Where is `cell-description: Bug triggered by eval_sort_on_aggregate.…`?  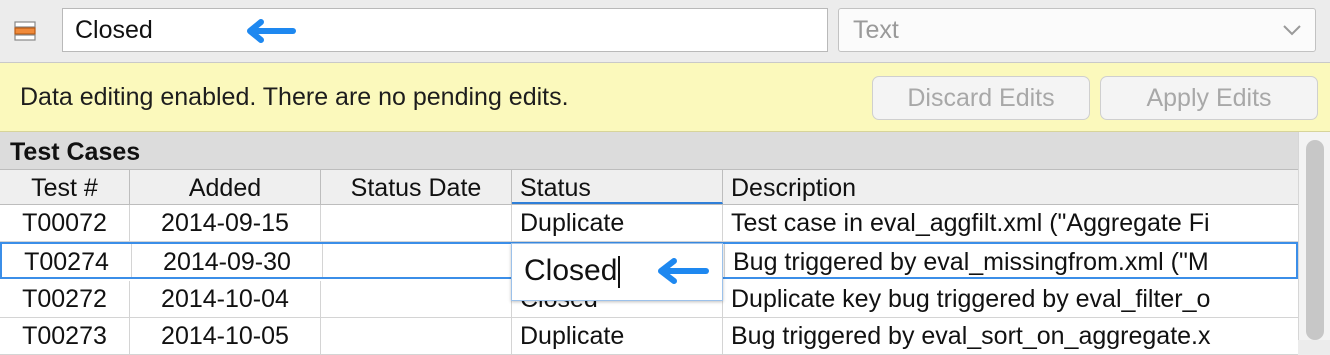
cell-description: Bug triggered by eval_sort_on_aggregate.… is located at coordinates (1010, 336).